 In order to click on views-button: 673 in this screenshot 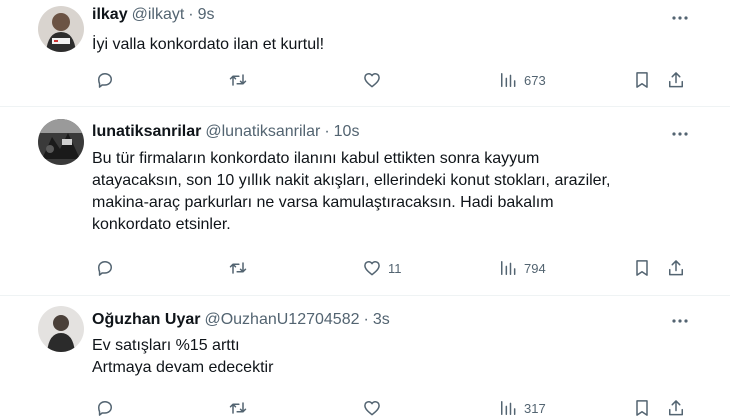, I will do `click(522, 80)`.